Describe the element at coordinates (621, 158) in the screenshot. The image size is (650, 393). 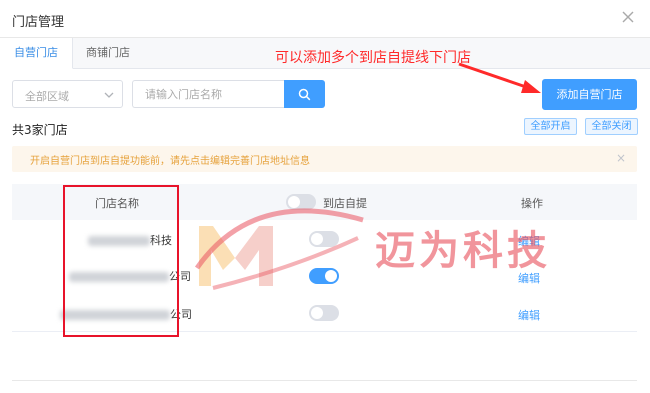
I see `alert-close-icon: ×` at that location.